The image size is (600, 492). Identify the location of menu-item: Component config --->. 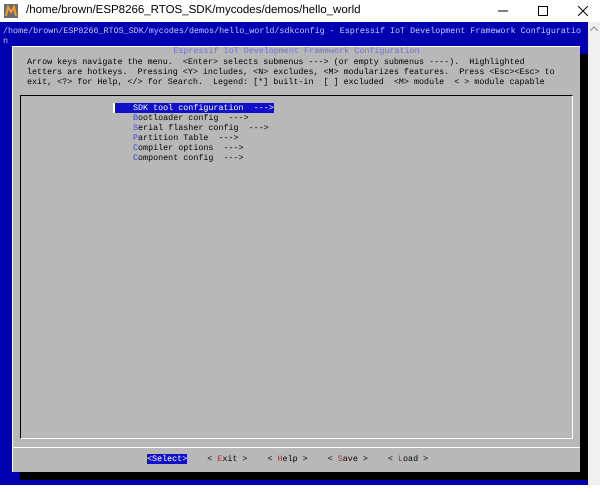
(178, 158).